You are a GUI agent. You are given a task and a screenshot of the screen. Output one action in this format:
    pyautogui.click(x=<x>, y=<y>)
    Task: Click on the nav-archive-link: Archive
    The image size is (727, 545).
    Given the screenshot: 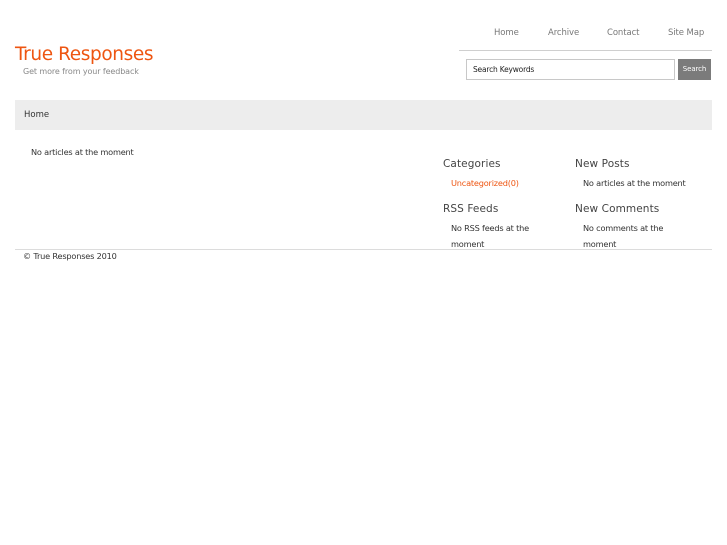 What is the action you would take?
    pyautogui.click(x=563, y=33)
    